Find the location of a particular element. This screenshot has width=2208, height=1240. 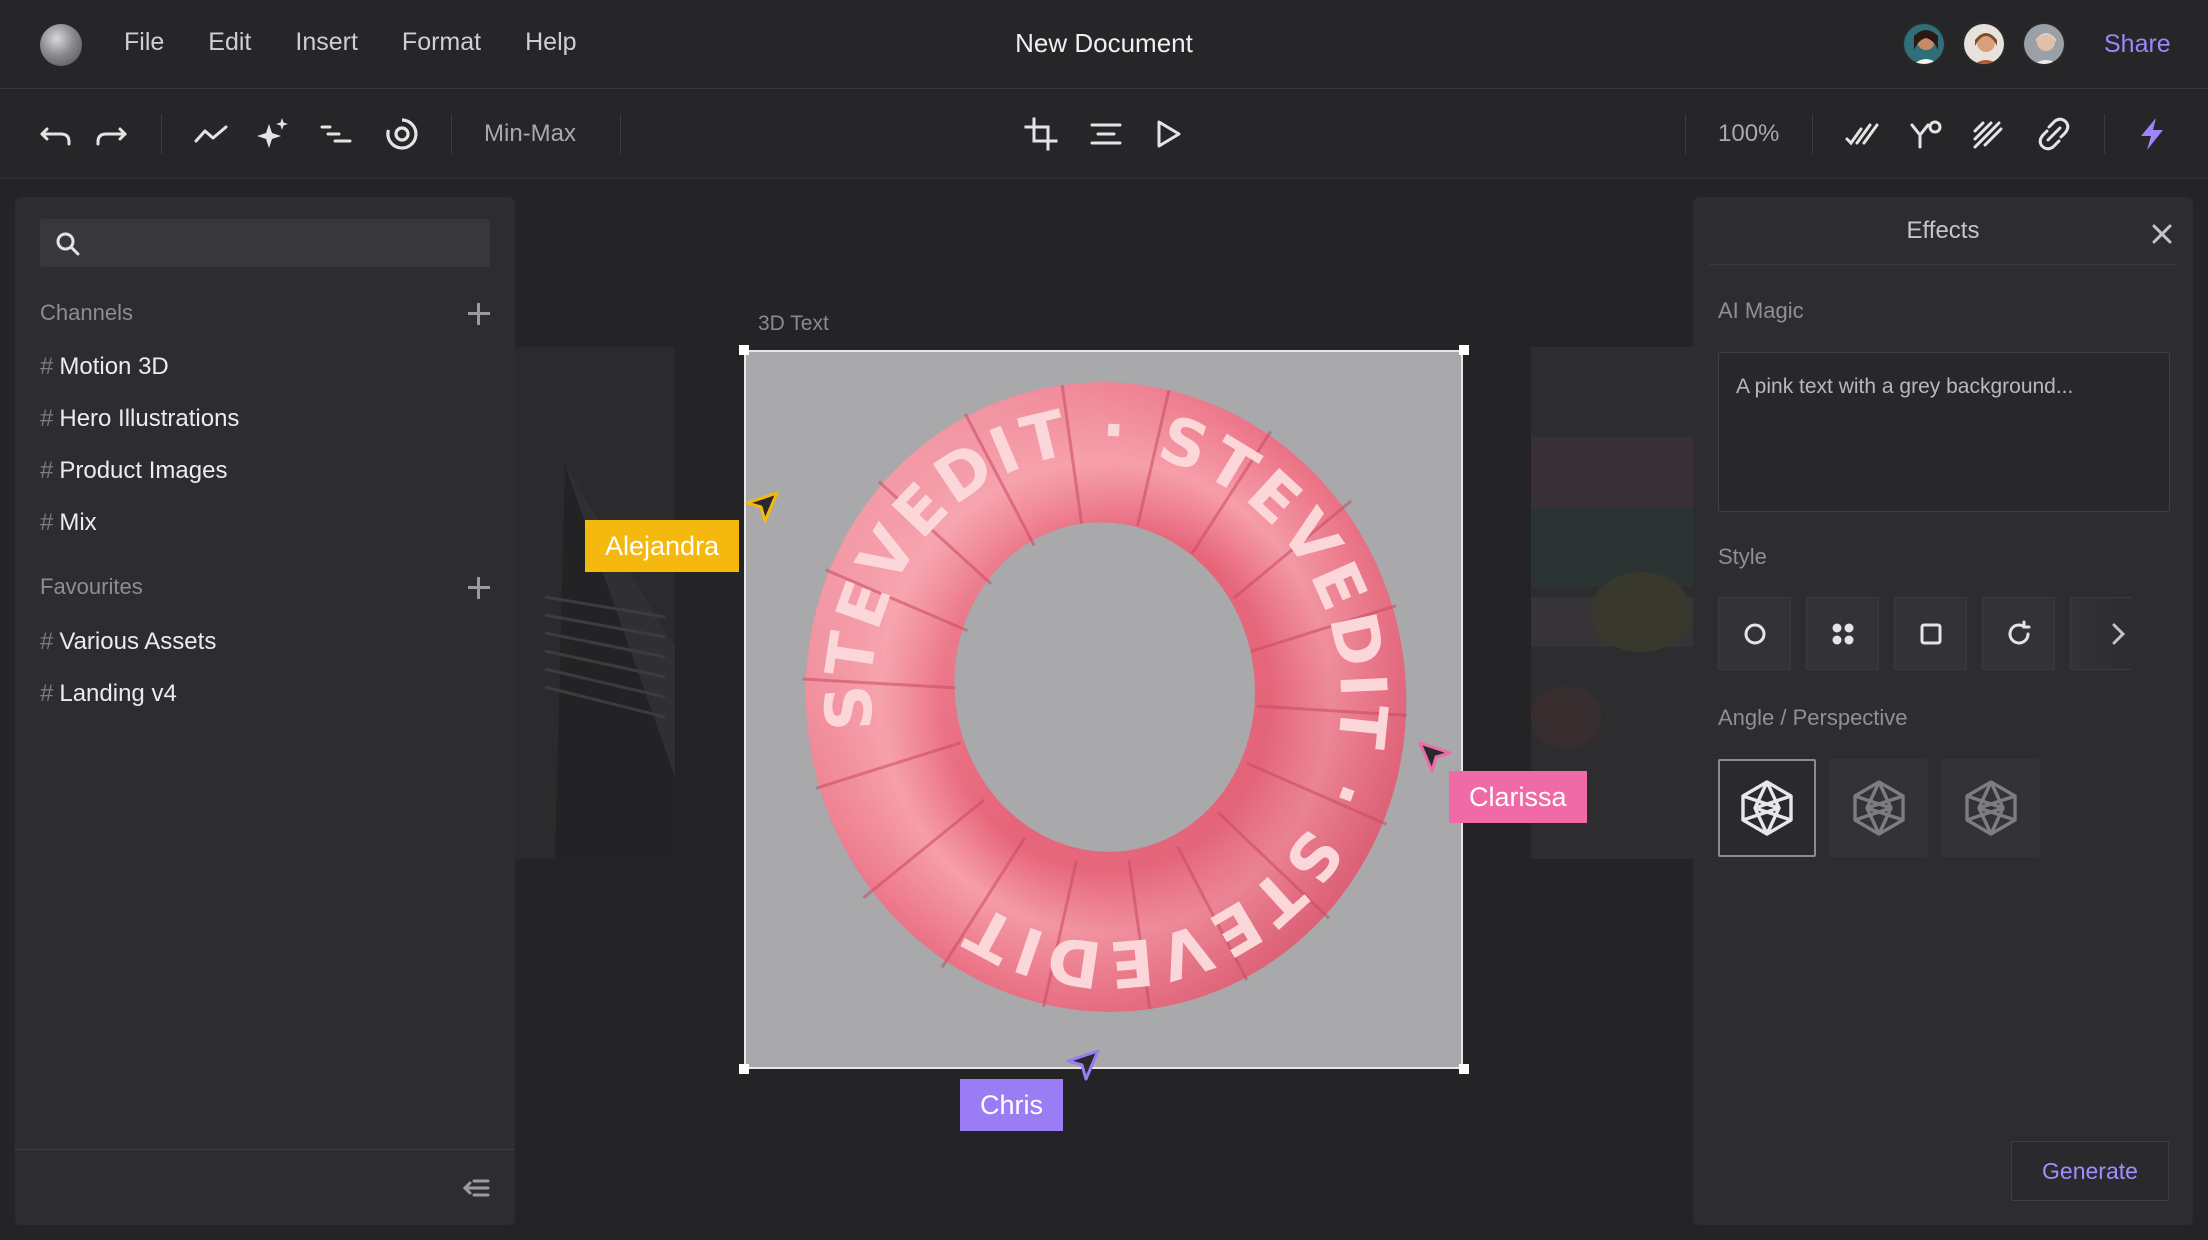

angle-perspective-label: Angle / Perspective is located at coordinates (1813, 717).